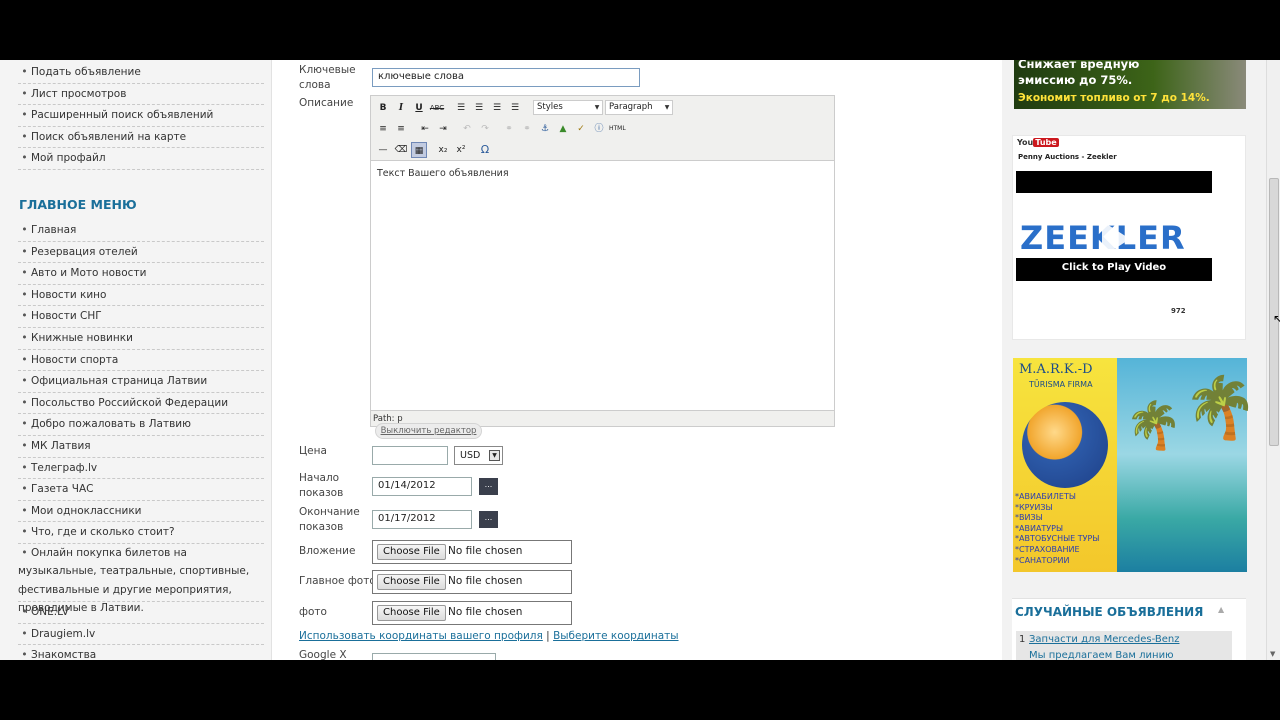 This screenshot has height=720, width=1280. I want to click on image-icon: ▲, so click(563, 129).